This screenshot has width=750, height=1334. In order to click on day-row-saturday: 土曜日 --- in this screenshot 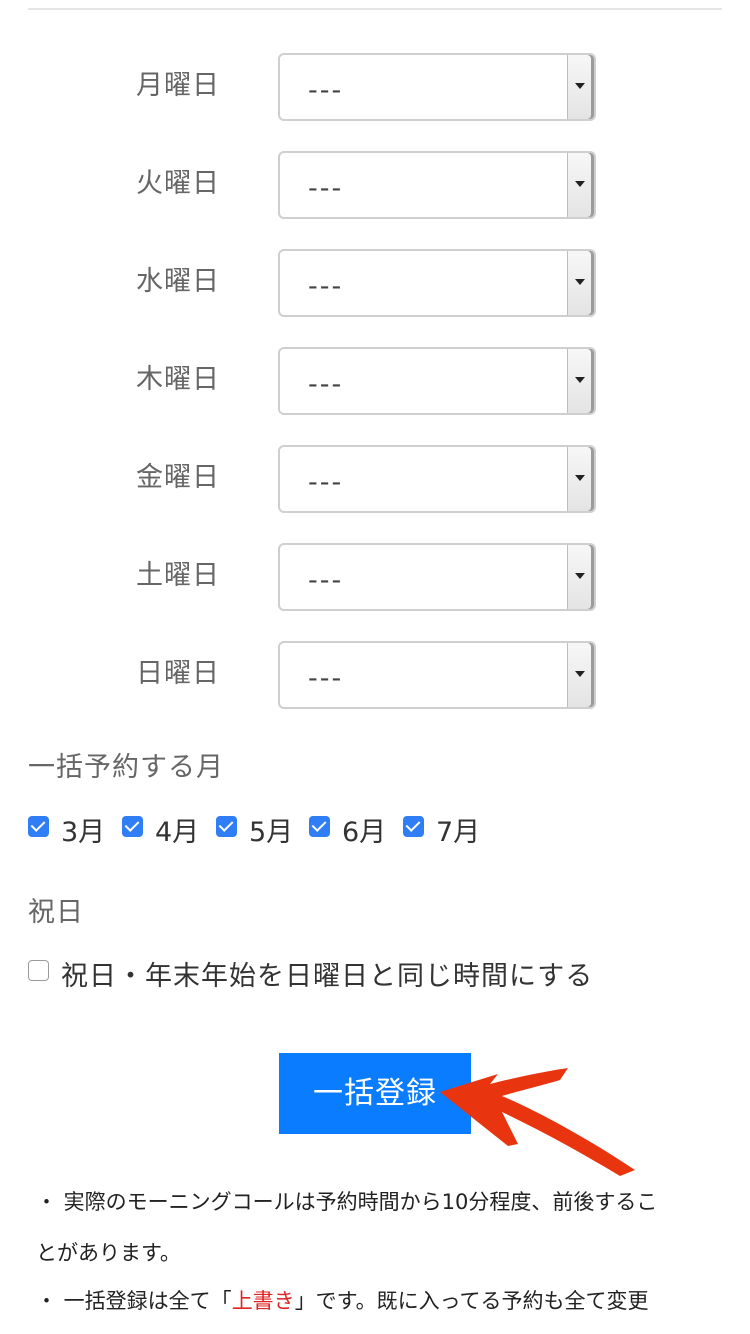, I will do `click(375, 578)`.